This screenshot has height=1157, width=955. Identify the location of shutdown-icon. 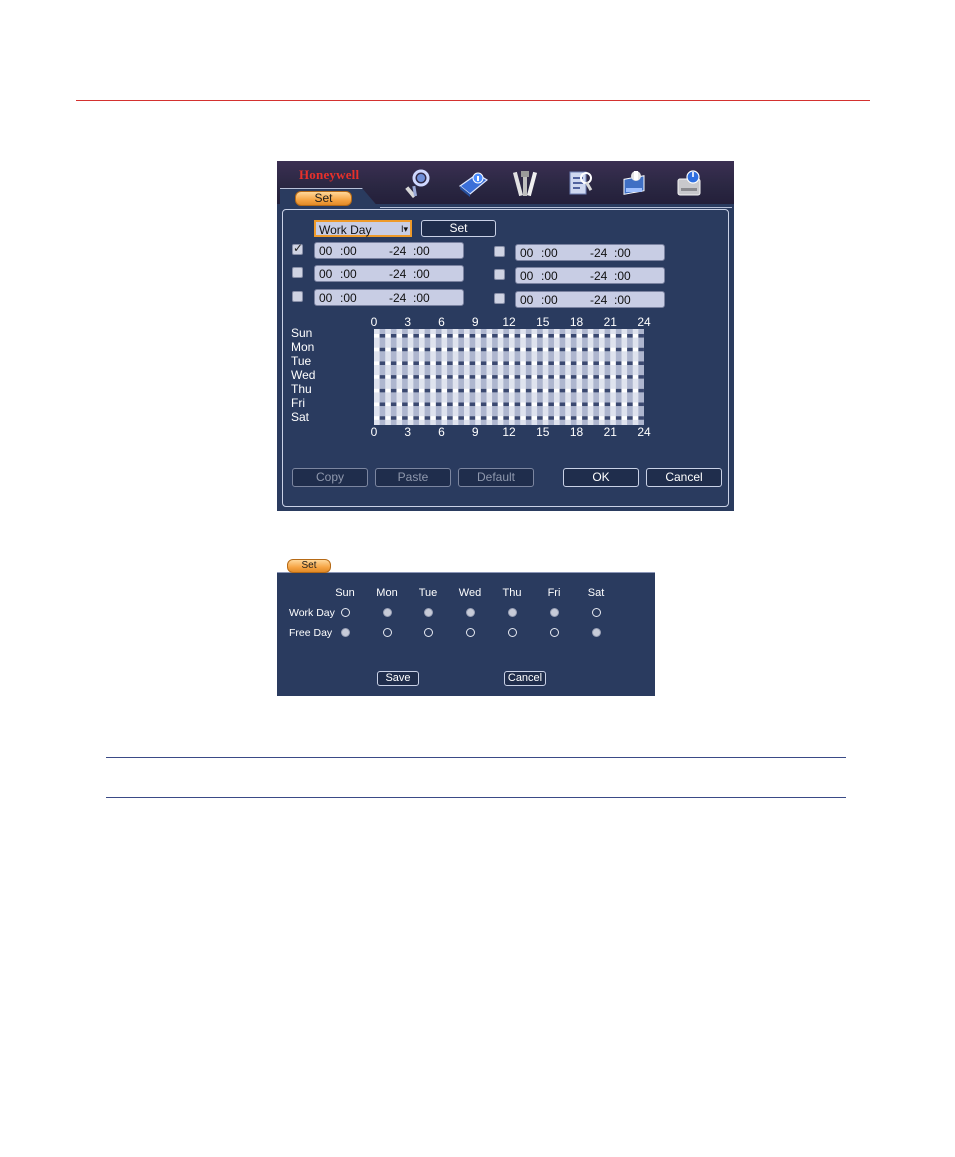
(690, 183).